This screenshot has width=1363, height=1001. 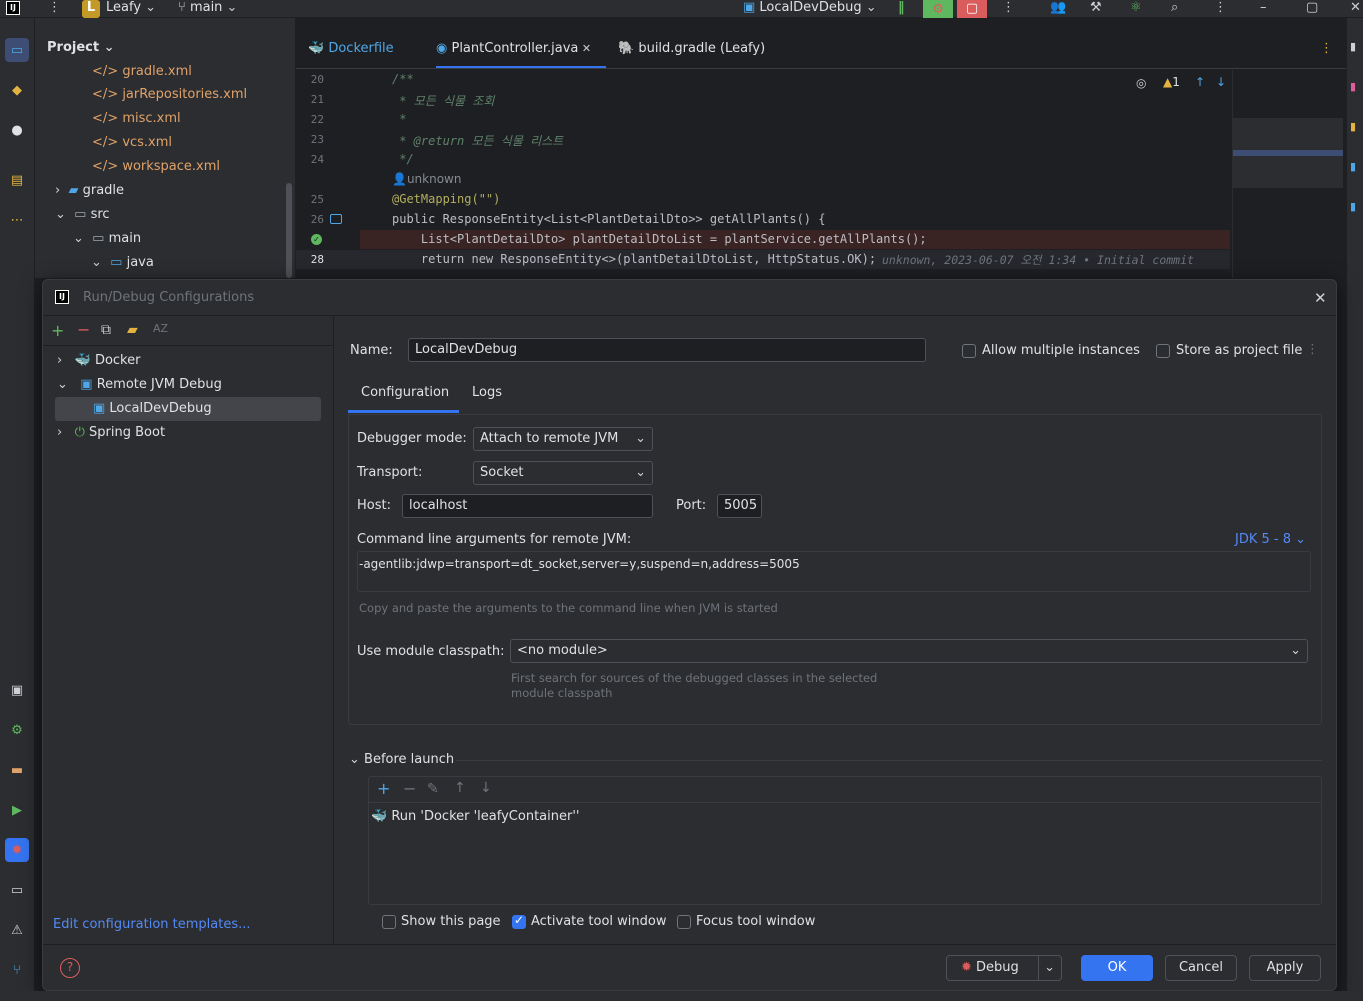 I want to click on new-folder-icon: ▰, so click(x=132, y=330).